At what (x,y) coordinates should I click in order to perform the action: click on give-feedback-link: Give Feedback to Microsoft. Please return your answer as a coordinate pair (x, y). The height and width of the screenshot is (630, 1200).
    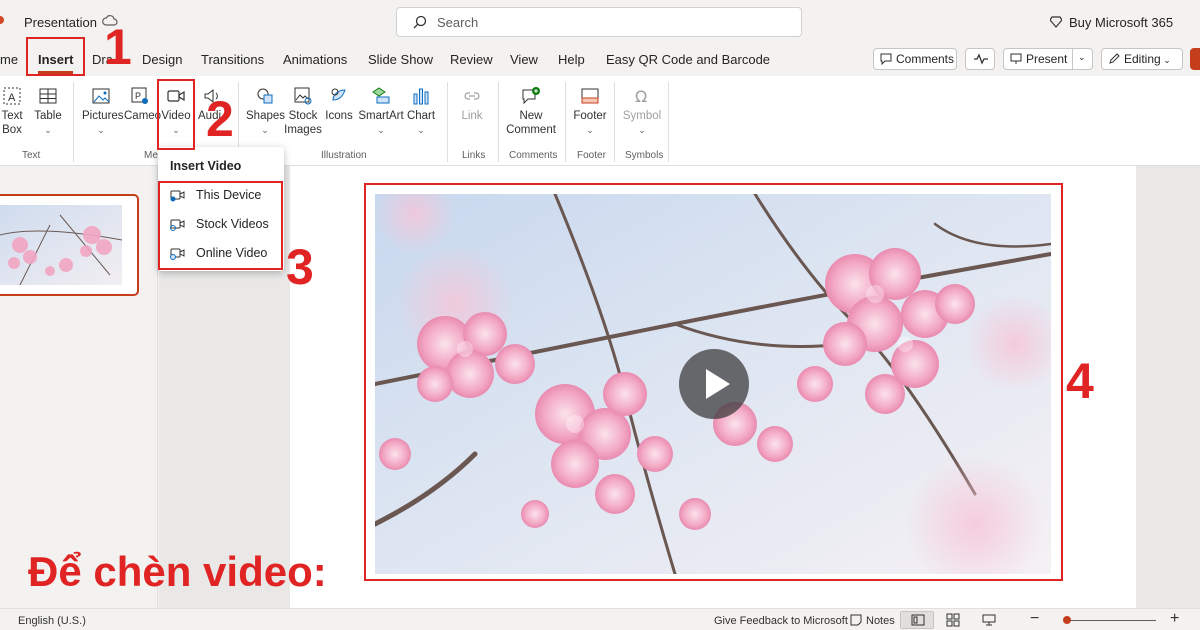
    Looking at the image, I should click on (781, 621).